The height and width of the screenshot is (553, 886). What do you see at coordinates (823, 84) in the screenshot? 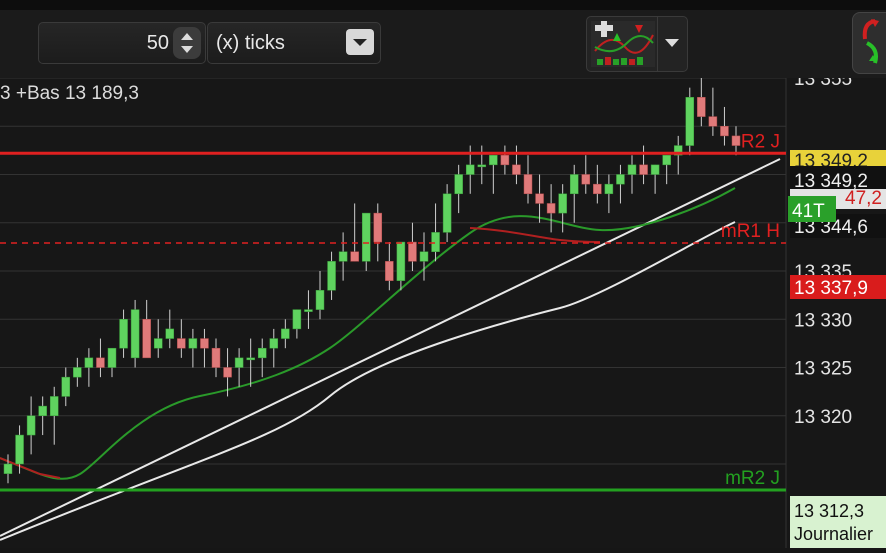
I see `axis-tick-label: 13 355` at bounding box center [823, 84].